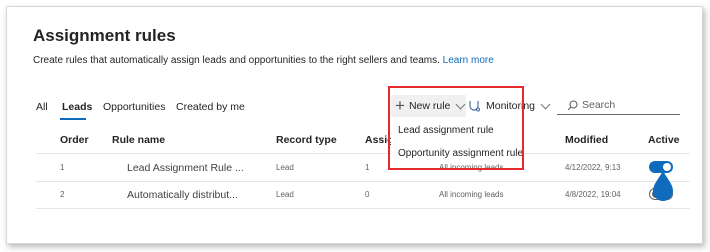 The width and height of the screenshot is (710, 252). I want to click on column-header-active: Active, so click(664, 140).